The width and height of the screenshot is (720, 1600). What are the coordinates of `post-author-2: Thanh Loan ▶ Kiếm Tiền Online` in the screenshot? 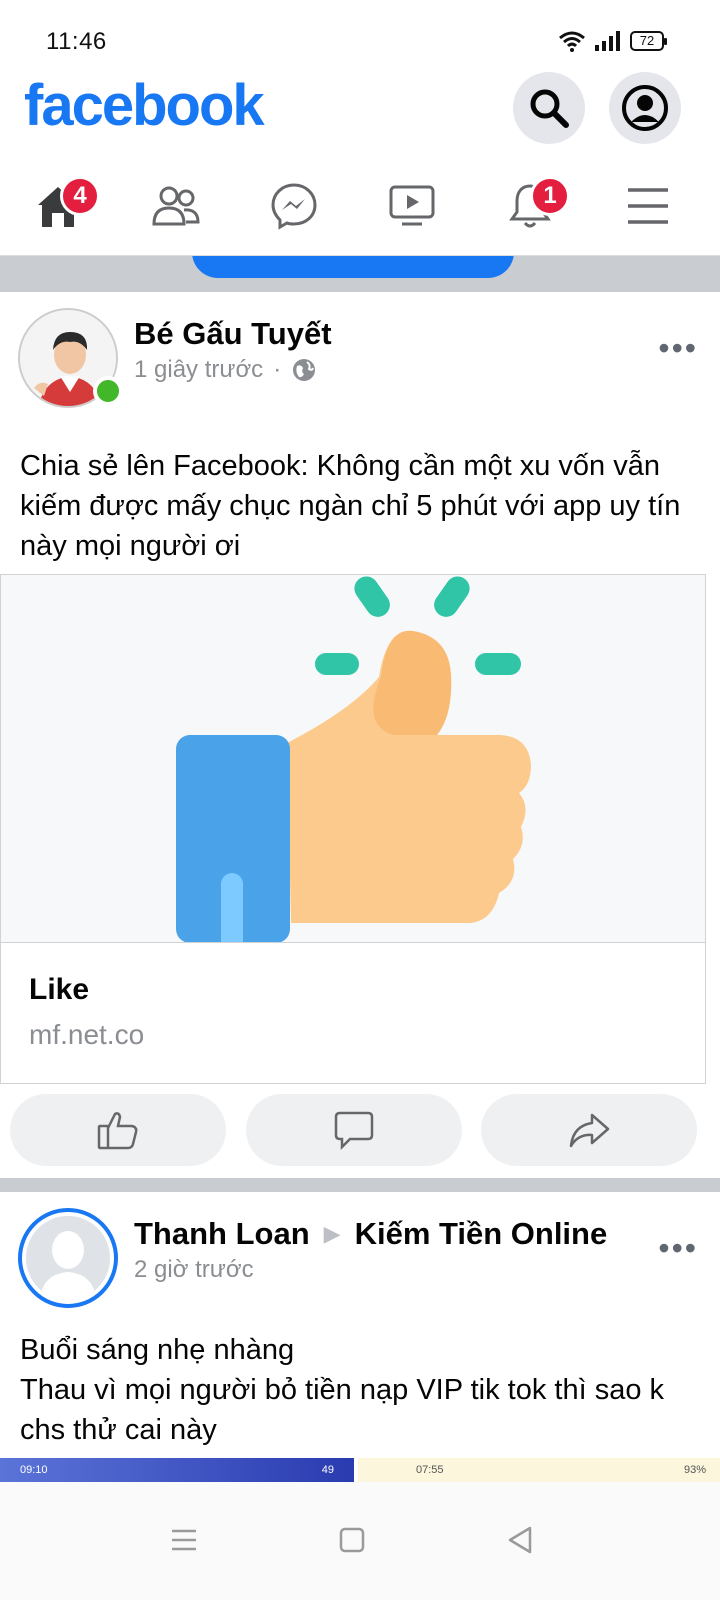 It's located at (370, 1234).